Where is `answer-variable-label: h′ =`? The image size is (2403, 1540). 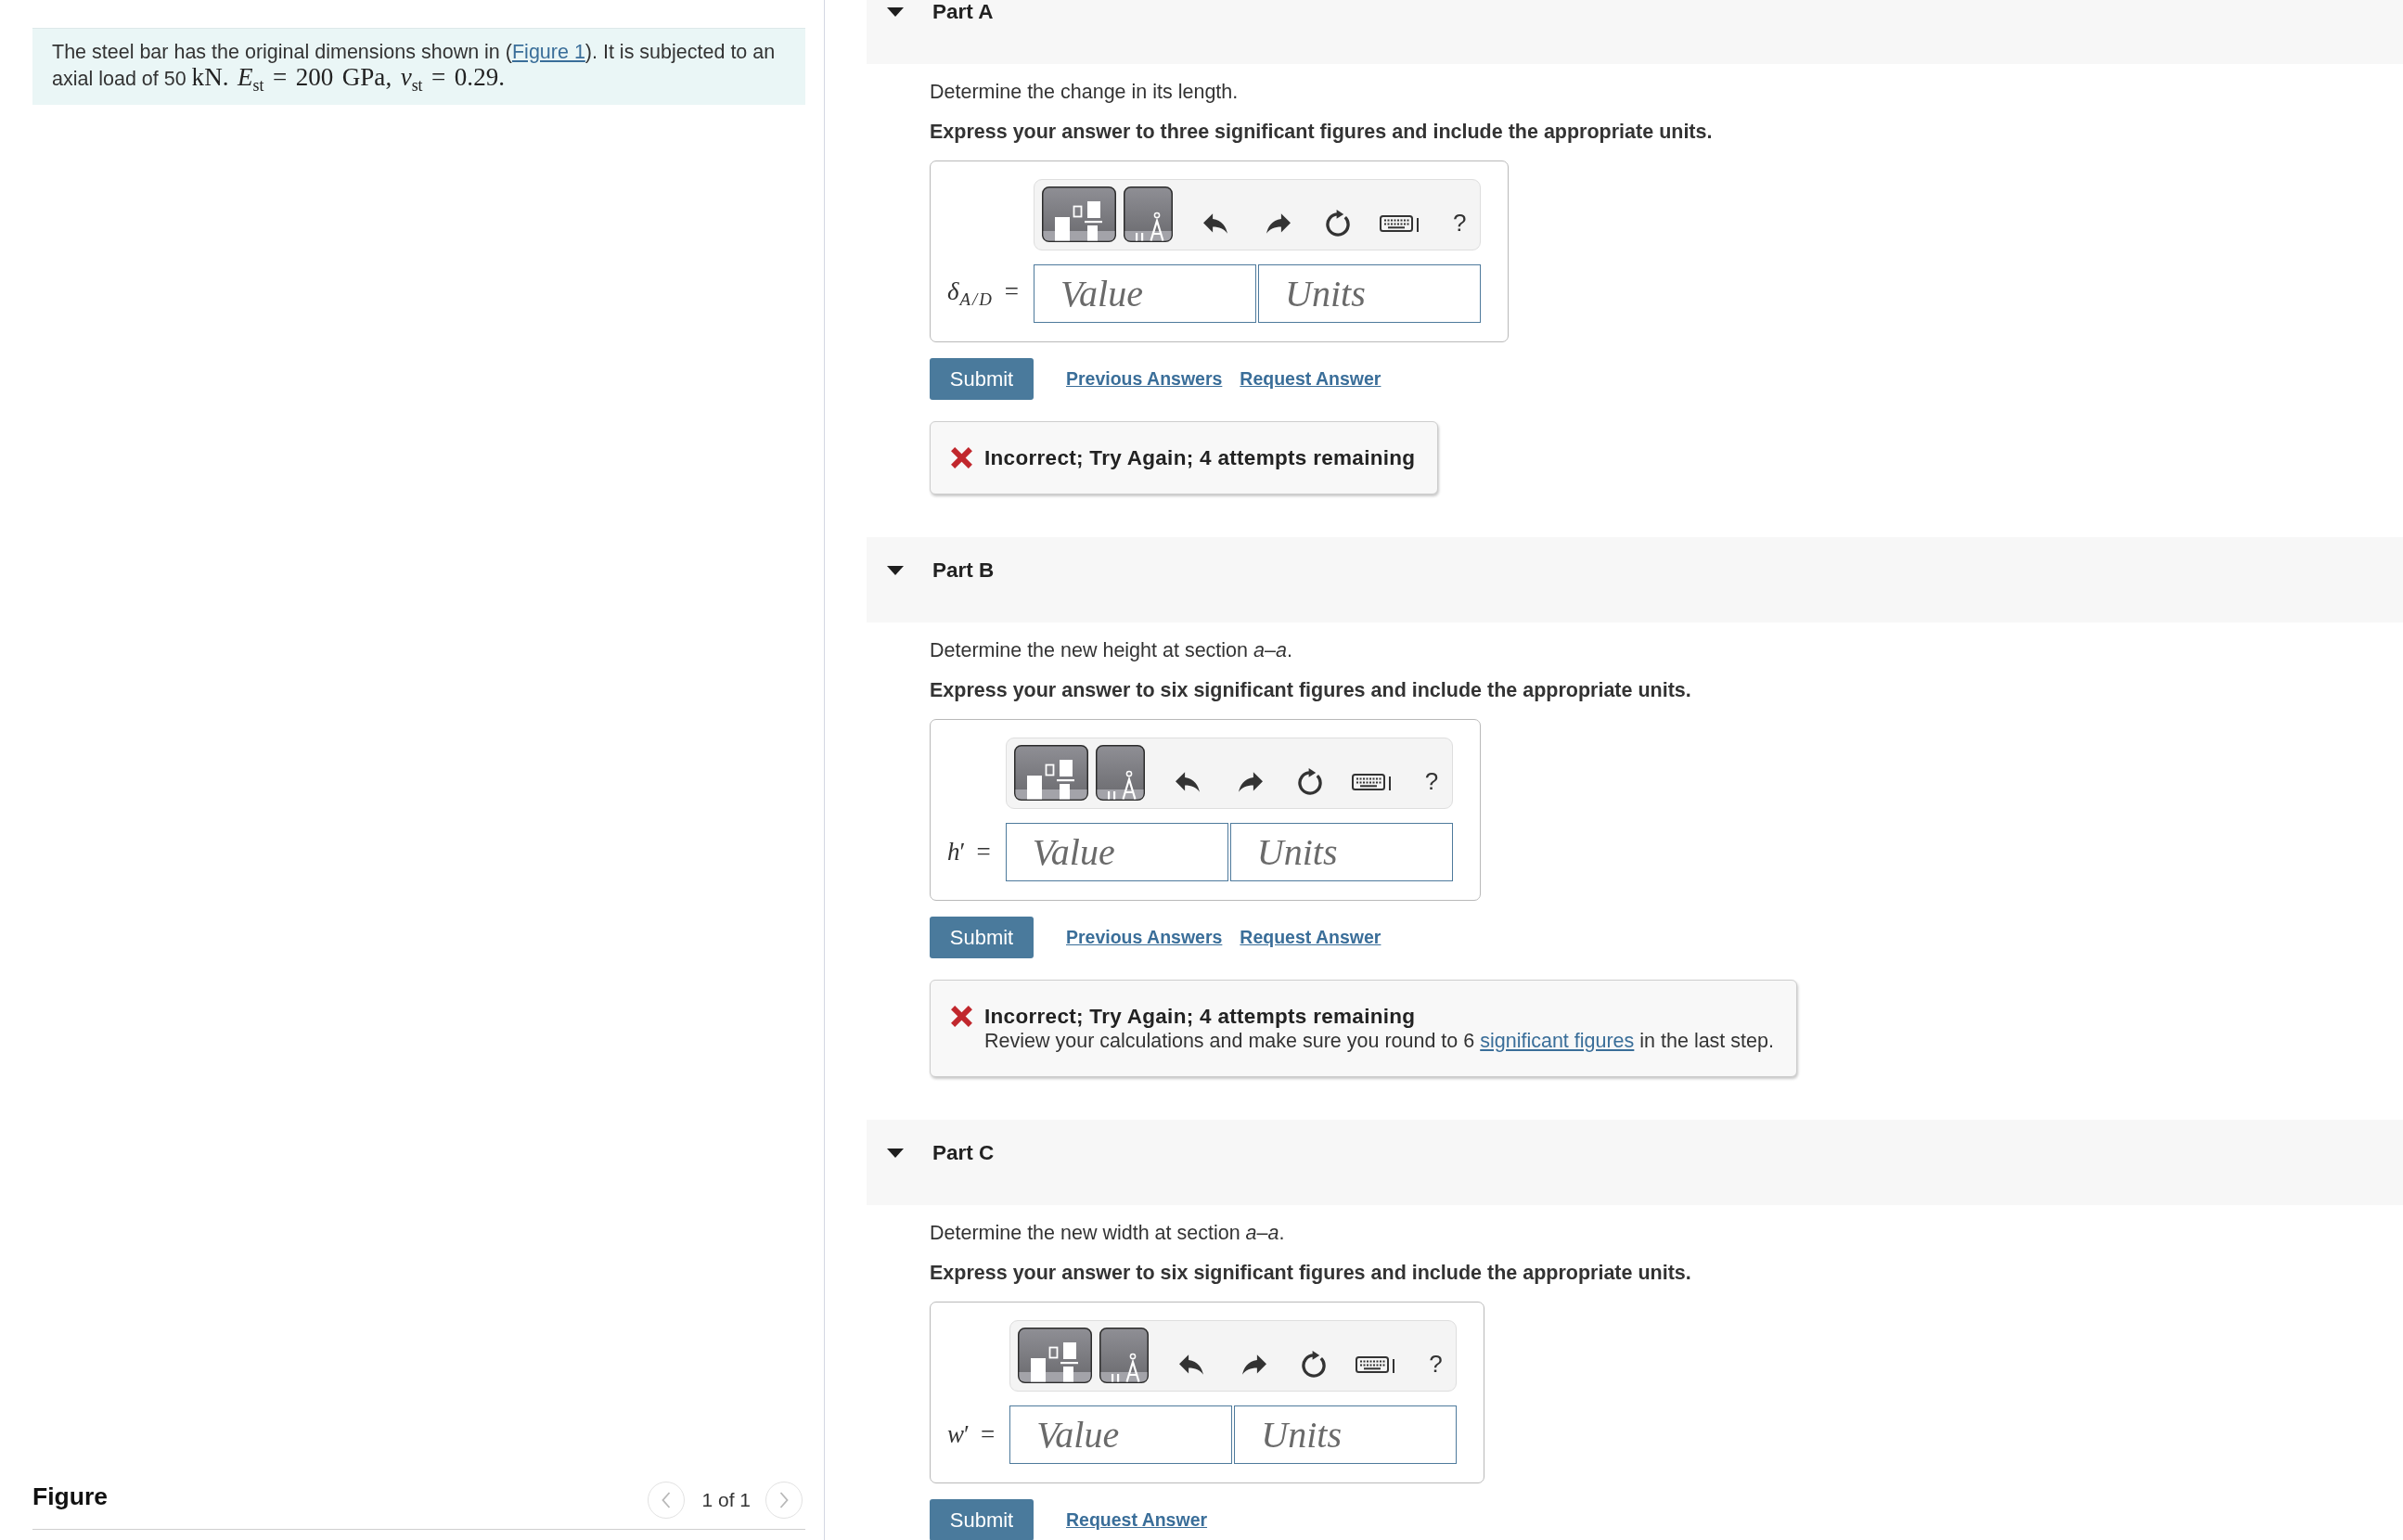 answer-variable-label: h′ = is located at coordinates (969, 852).